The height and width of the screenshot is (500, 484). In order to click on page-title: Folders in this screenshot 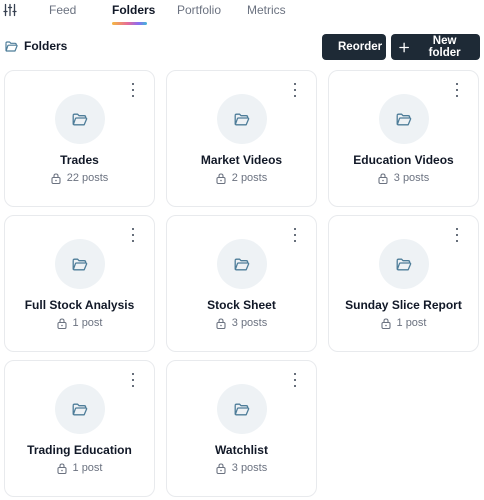, I will do `click(46, 46)`.